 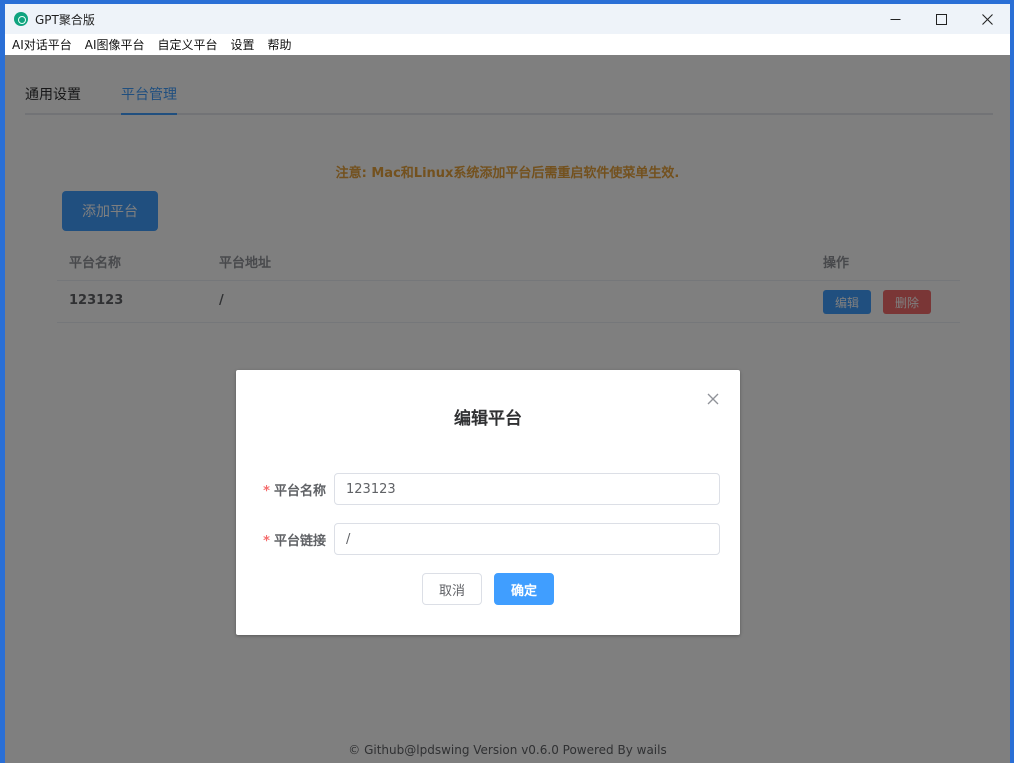 I want to click on minimize-button, so click(x=895, y=19).